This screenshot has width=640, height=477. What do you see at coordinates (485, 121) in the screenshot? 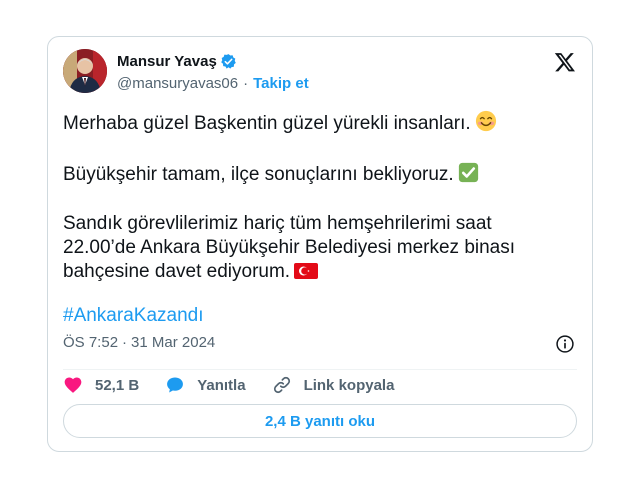
I see `smiling-face-emoji` at bounding box center [485, 121].